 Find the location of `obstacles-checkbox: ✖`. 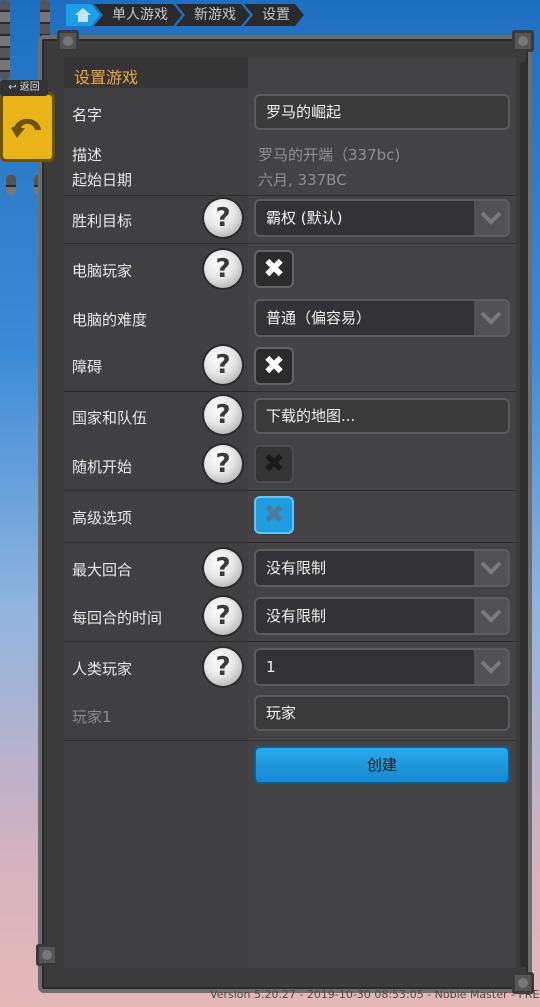

obstacles-checkbox: ✖ is located at coordinates (274, 366).